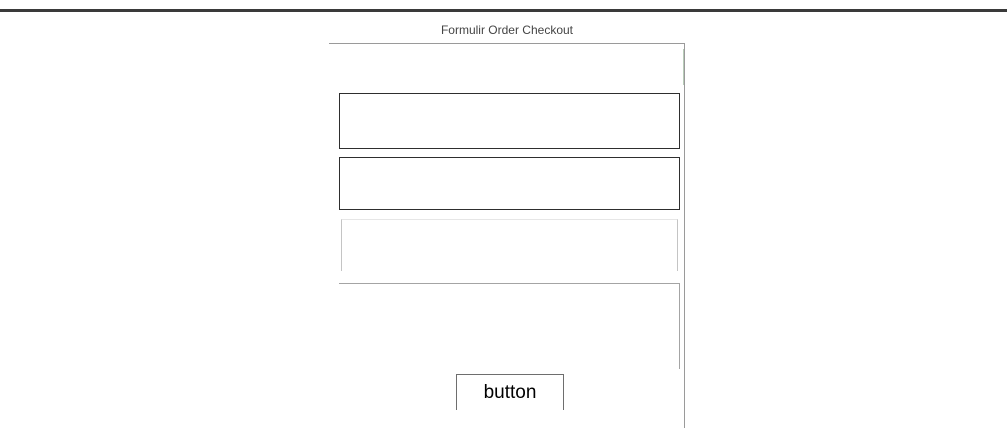 This screenshot has width=1007, height=428. I want to click on submit-button: button, so click(510, 392).